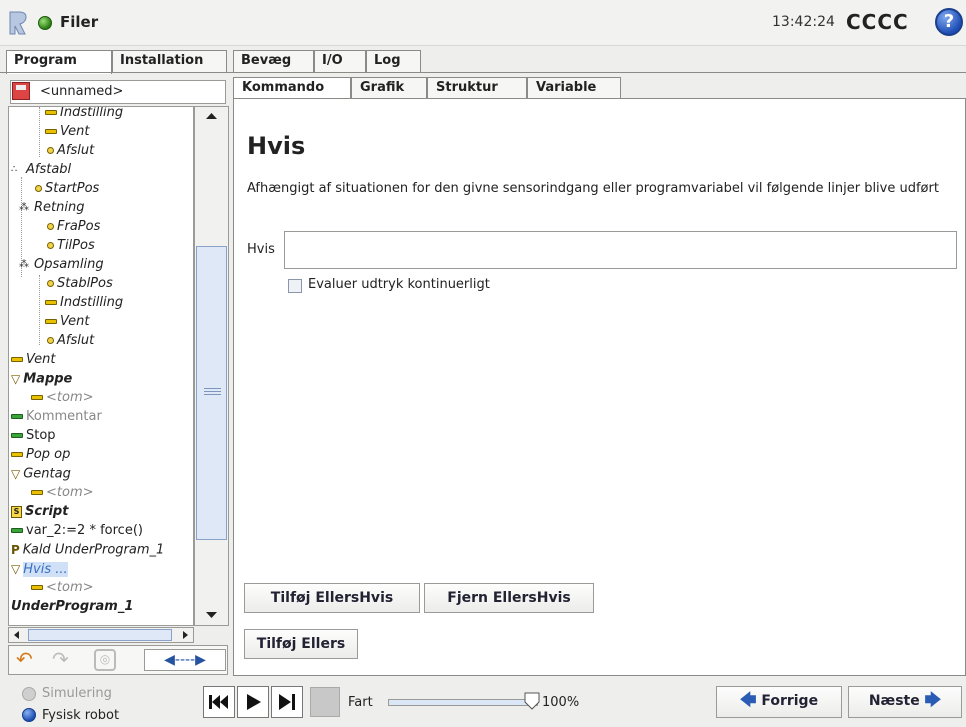  What do you see at coordinates (325, 702) in the screenshot?
I see `stop-button` at bounding box center [325, 702].